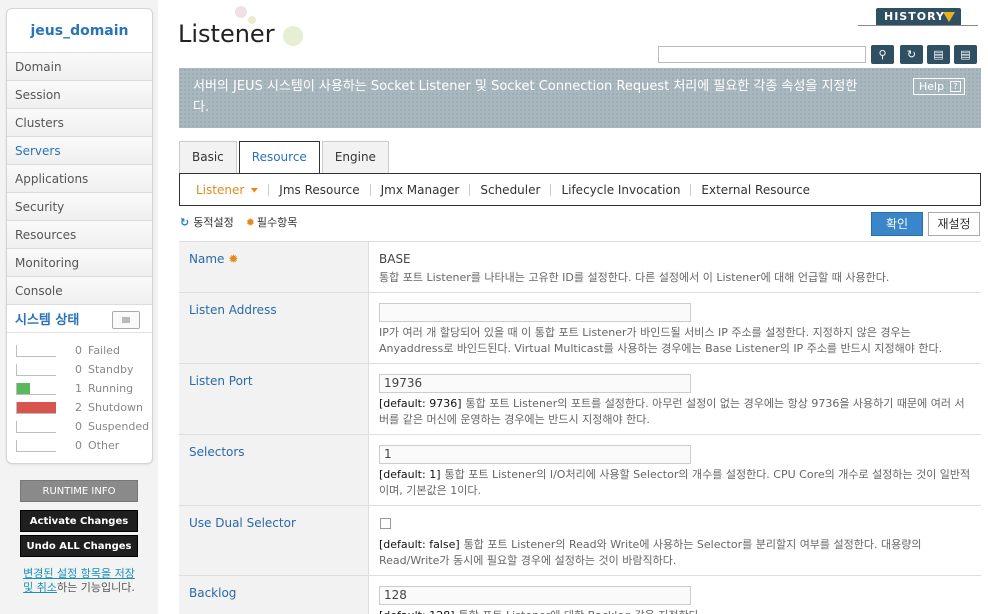 The height and width of the screenshot is (614, 988). I want to click on subnav-item-lifecycle-invocation: Lifecycle Invocation, so click(621, 189).